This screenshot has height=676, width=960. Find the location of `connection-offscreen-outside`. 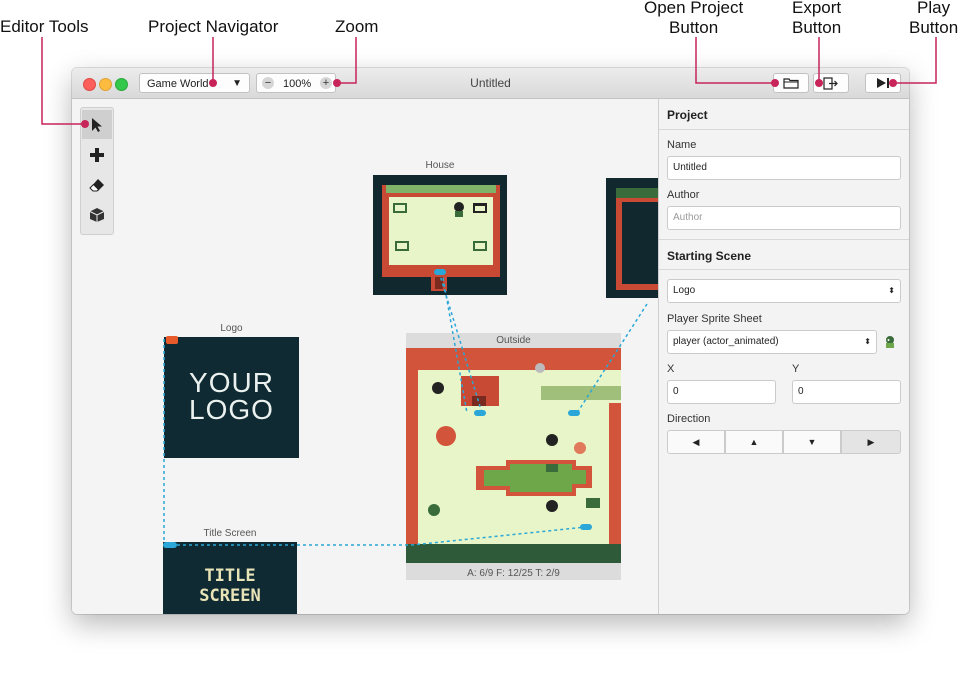

connection-offscreen-outside is located at coordinates (612, 358).